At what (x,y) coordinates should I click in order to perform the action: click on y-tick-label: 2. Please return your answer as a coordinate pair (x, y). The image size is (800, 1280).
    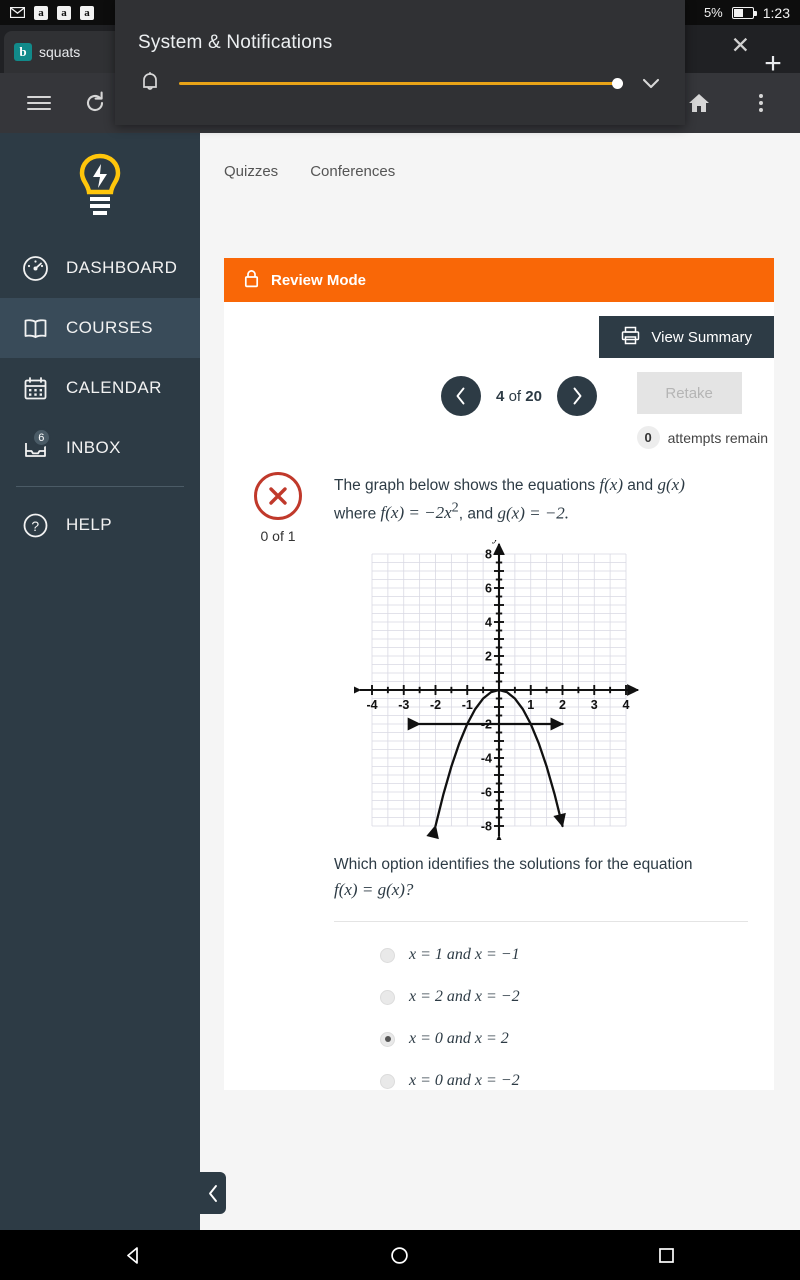
    Looking at the image, I should click on (488, 656).